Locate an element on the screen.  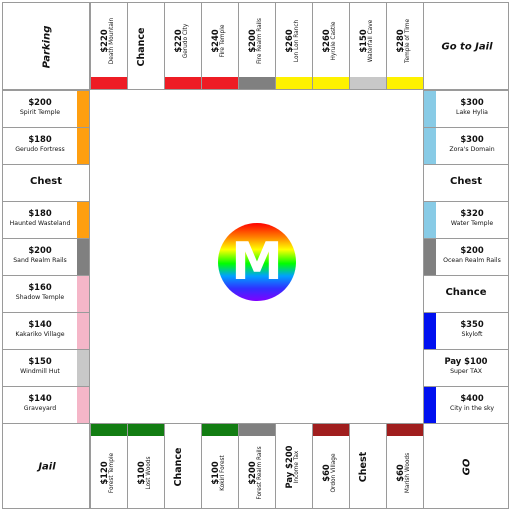
space-text: $100 Lost Woods is located at coordinates (146, 472).